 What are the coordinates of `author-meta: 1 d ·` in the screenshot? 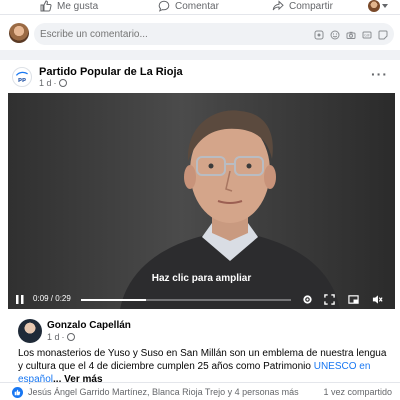 It's located at (61, 337).